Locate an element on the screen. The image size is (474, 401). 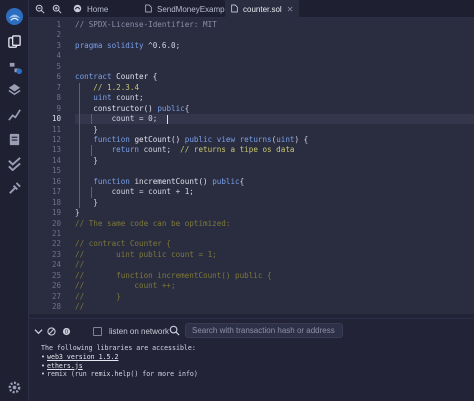
file-explorer-icon is located at coordinates (14, 42).